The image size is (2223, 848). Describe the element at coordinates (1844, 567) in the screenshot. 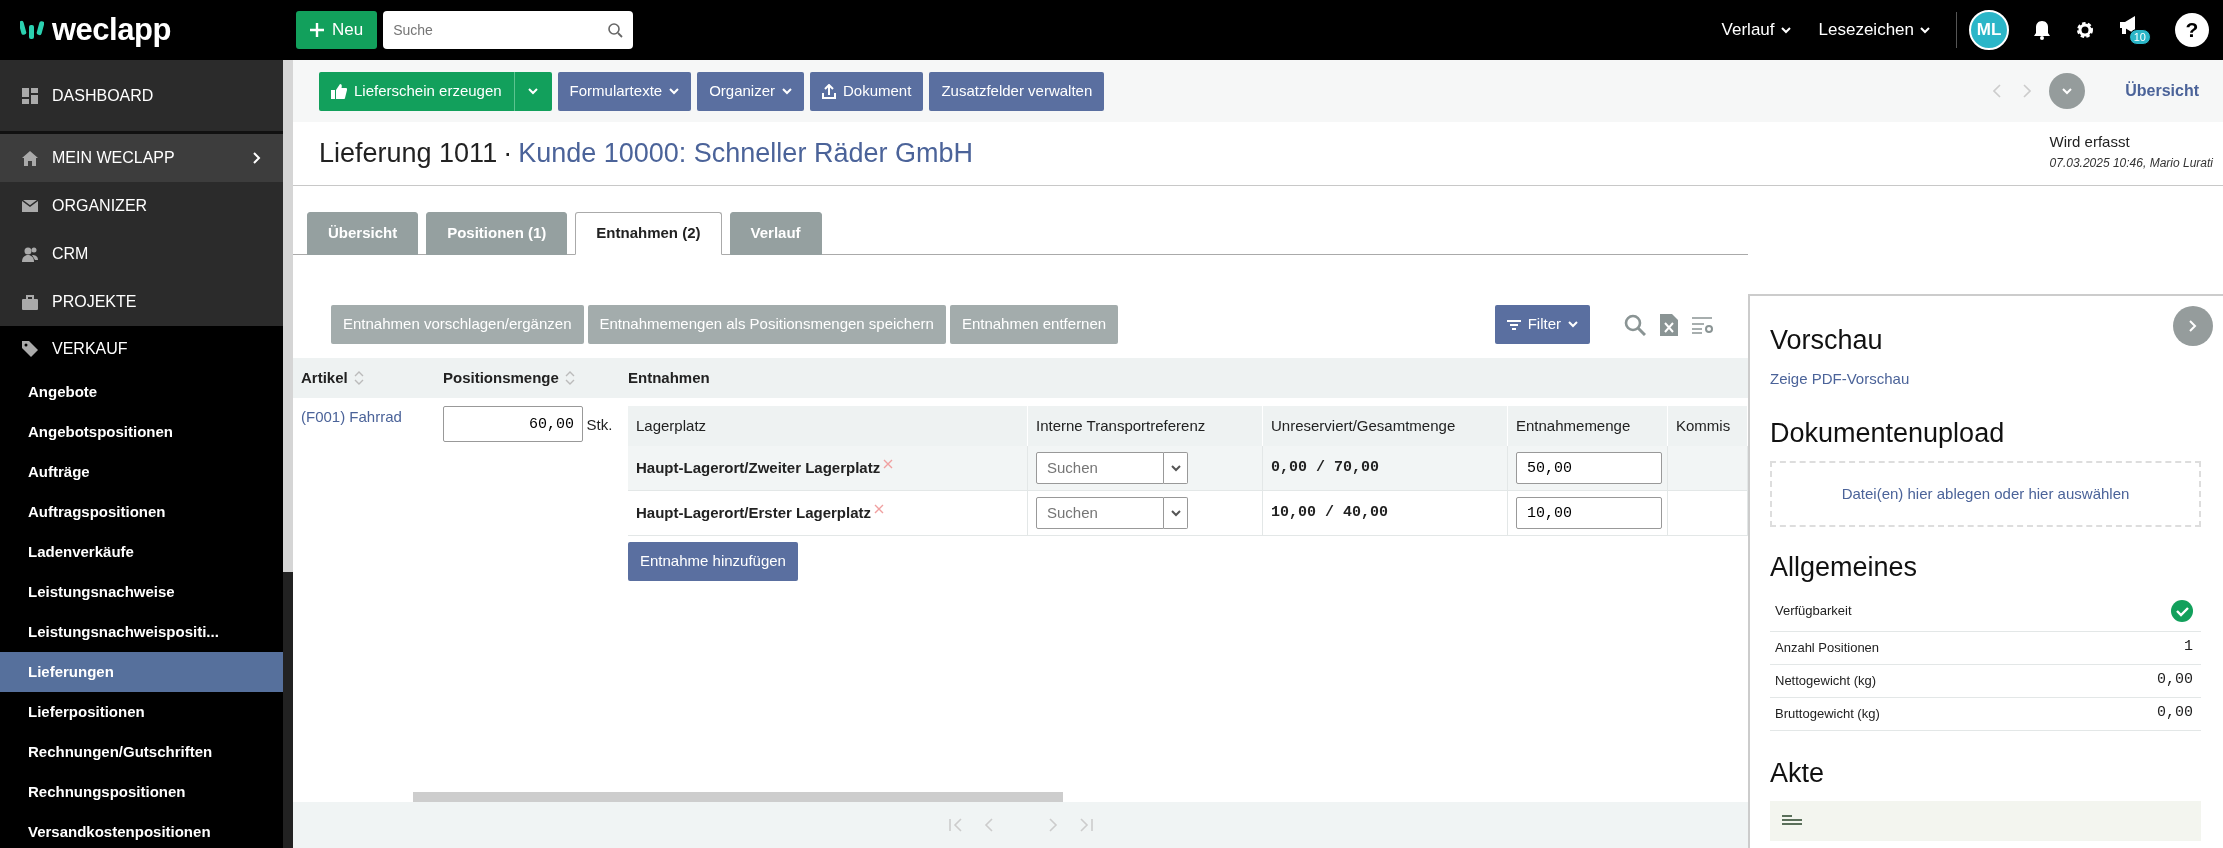

I see `section-heading: Allgemeines` at that location.